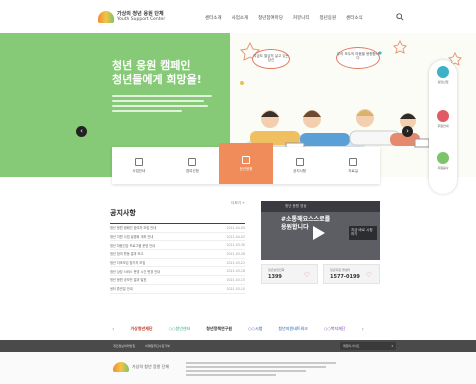 The image size is (476, 384). What do you see at coordinates (213, 18) in the screenshot?
I see `nav-item-about: 센터소개` at bounding box center [213, 18].